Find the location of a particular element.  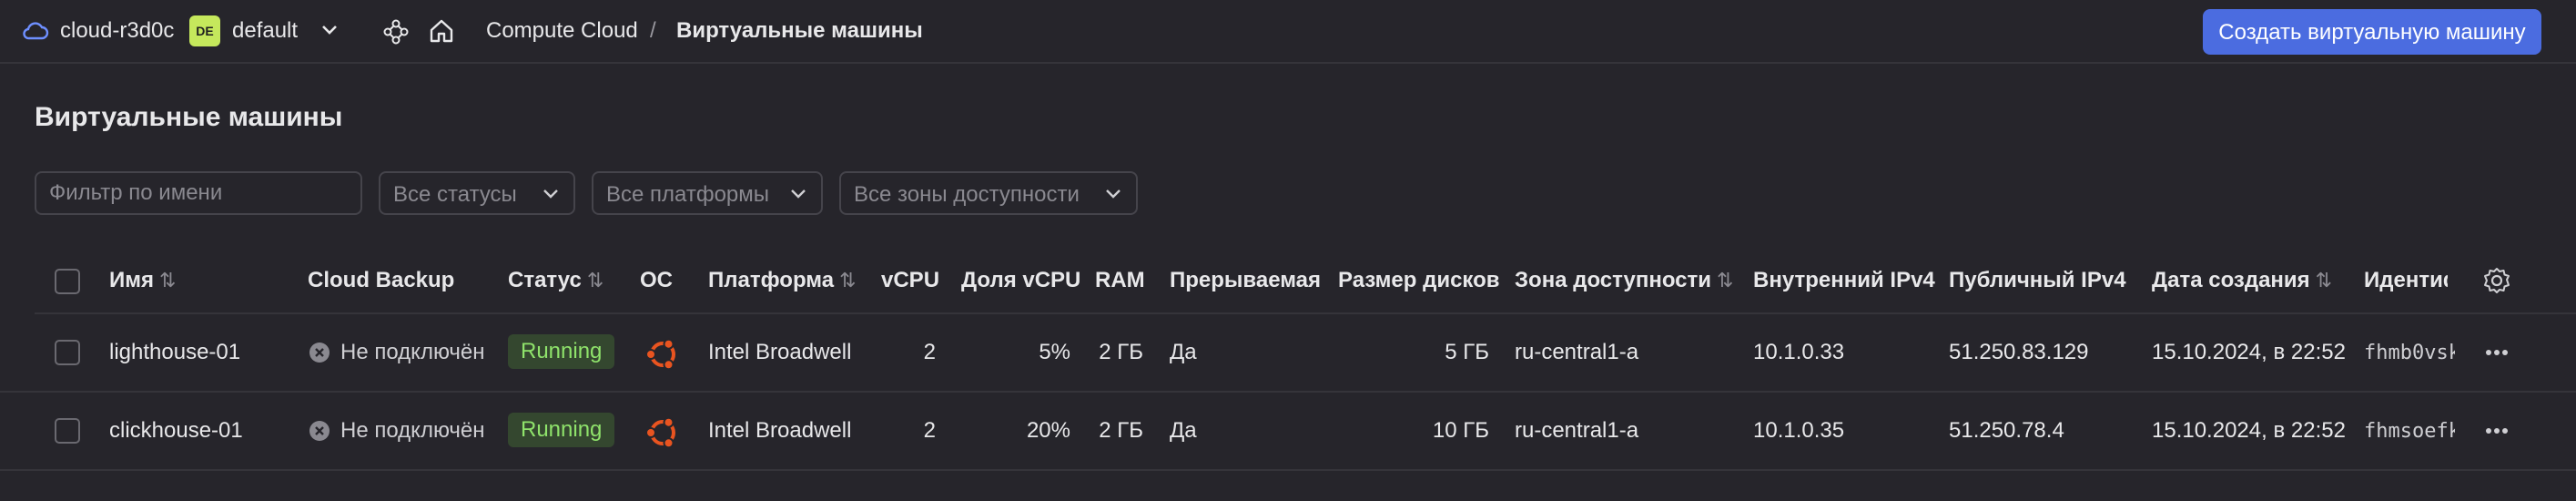

status-filter-select: Все статусы is located at coordinates (477, 193).